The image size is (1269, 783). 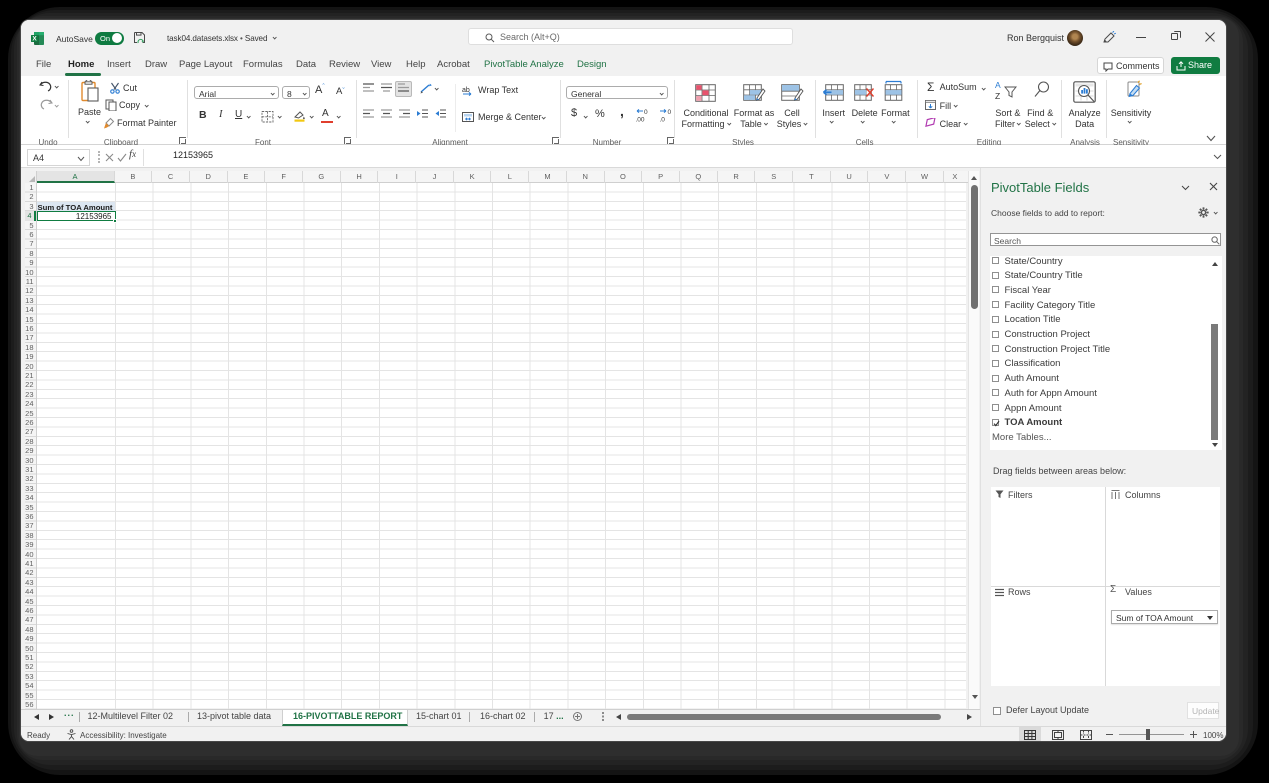 I want to click on svg-text: .00, so click(x=640, y=120).